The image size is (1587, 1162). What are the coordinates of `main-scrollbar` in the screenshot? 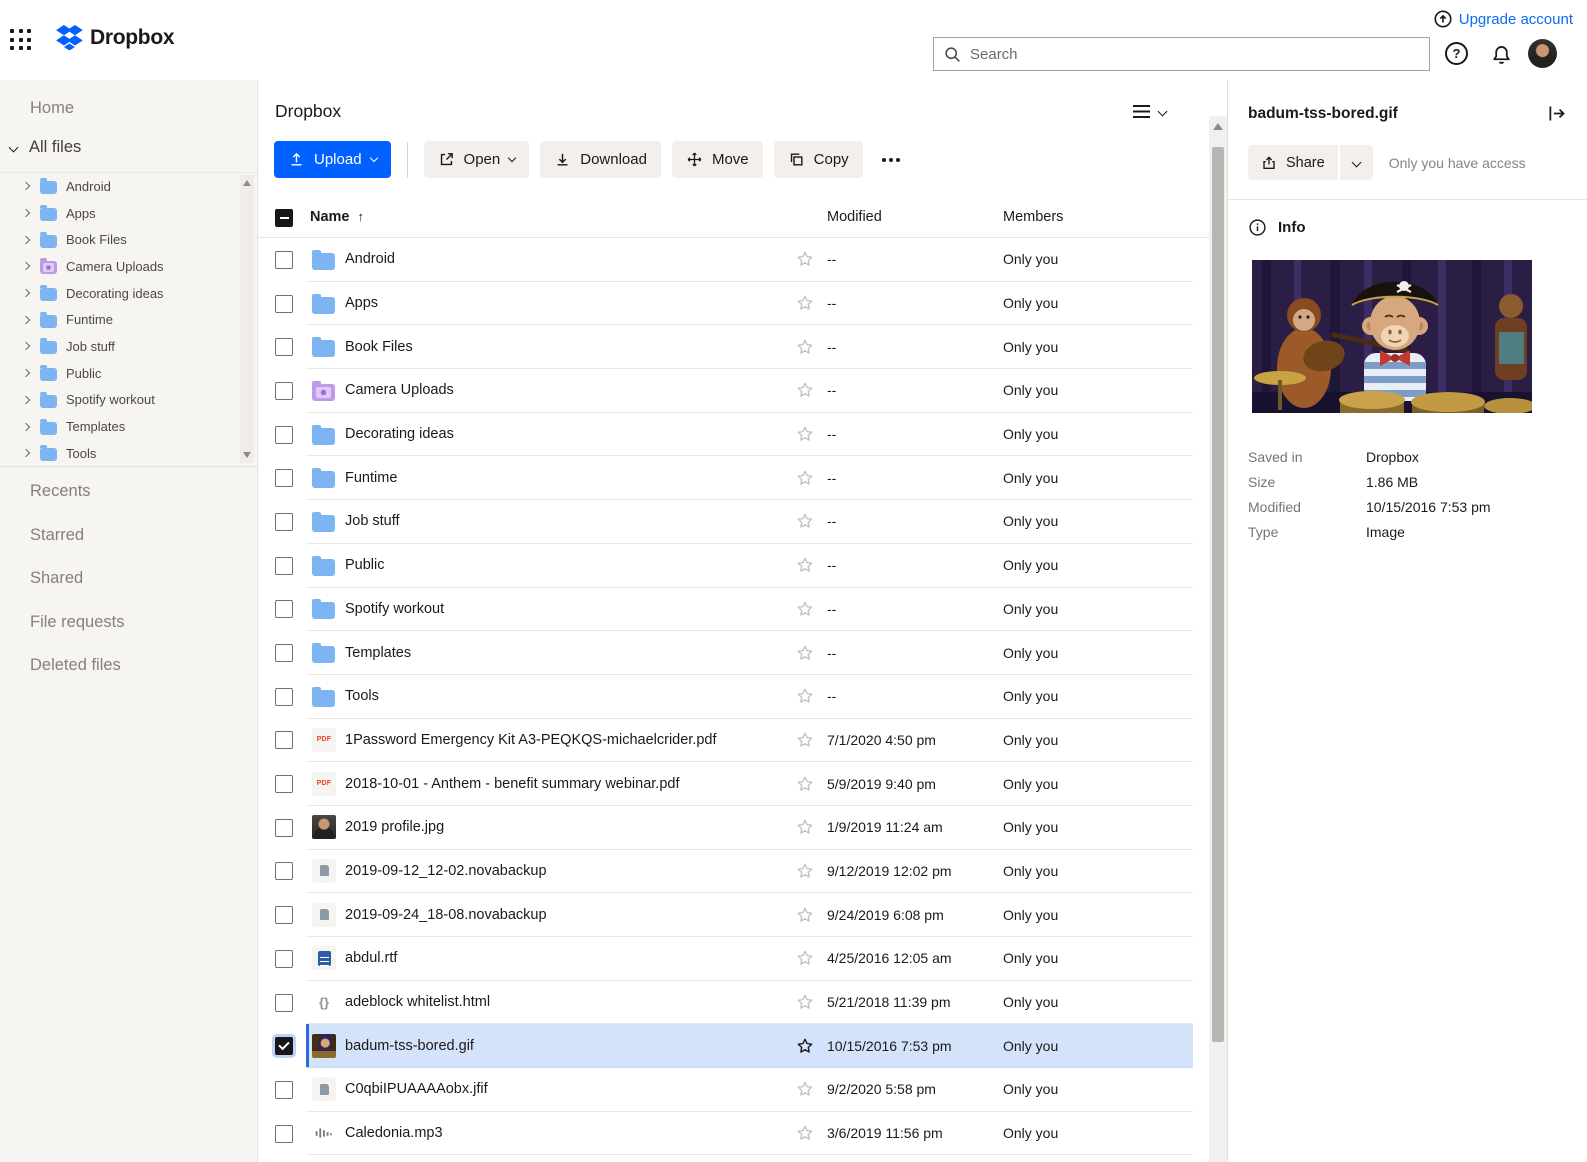 It's located at (1218, 639).